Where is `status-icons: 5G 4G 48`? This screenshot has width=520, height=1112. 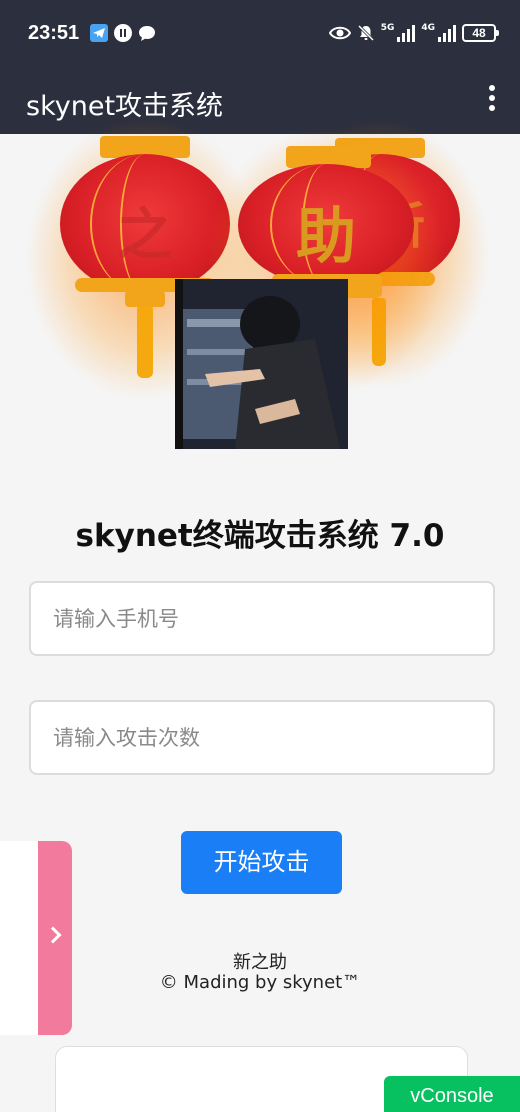 status-icons: 5G 4G 48 is located at coordinates (413, 33).